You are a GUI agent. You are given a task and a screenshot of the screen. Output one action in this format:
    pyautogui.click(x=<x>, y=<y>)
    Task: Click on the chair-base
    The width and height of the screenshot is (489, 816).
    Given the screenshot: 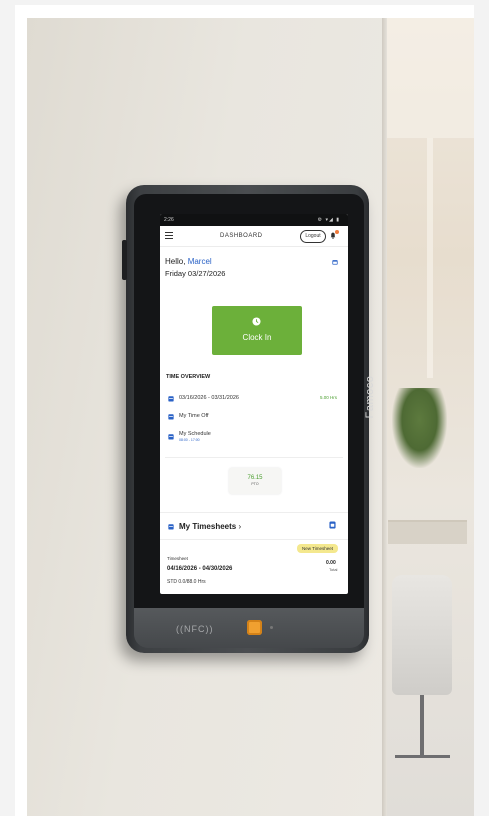 What is the action you would take?
    pyautogui.click(x=422, y=756)
    